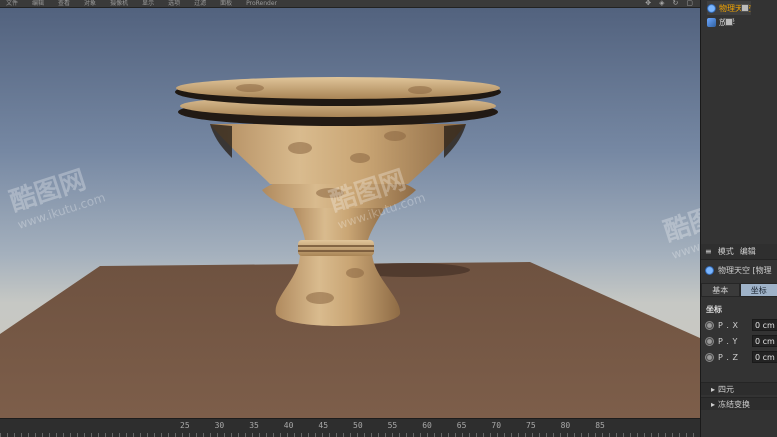 Image resolution: width=777 pixels, height=437 pixels. Describe the element at coordinates (676, 3) in the screenshot. I see `rotate-view-icon: ↻` at that location.